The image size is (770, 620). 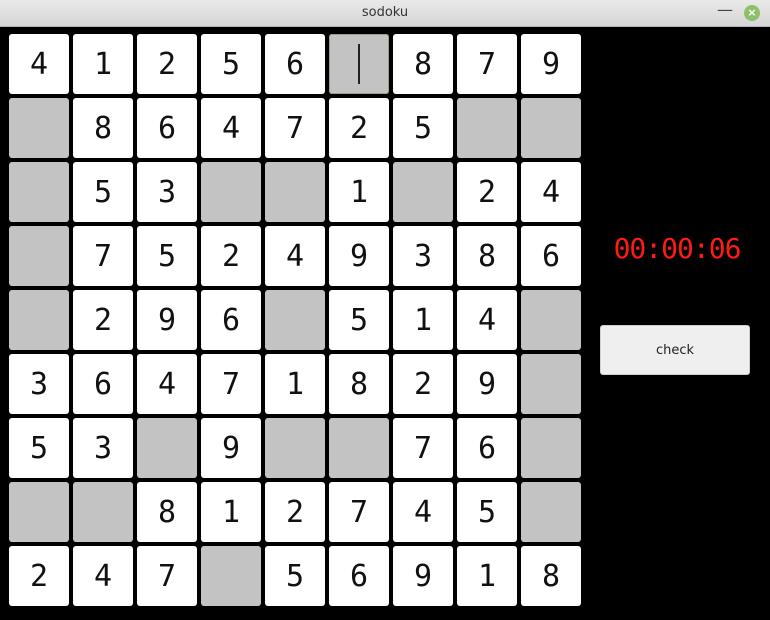 I want to click on title-bar: sodoku — ×, so click(x=385, y=13).